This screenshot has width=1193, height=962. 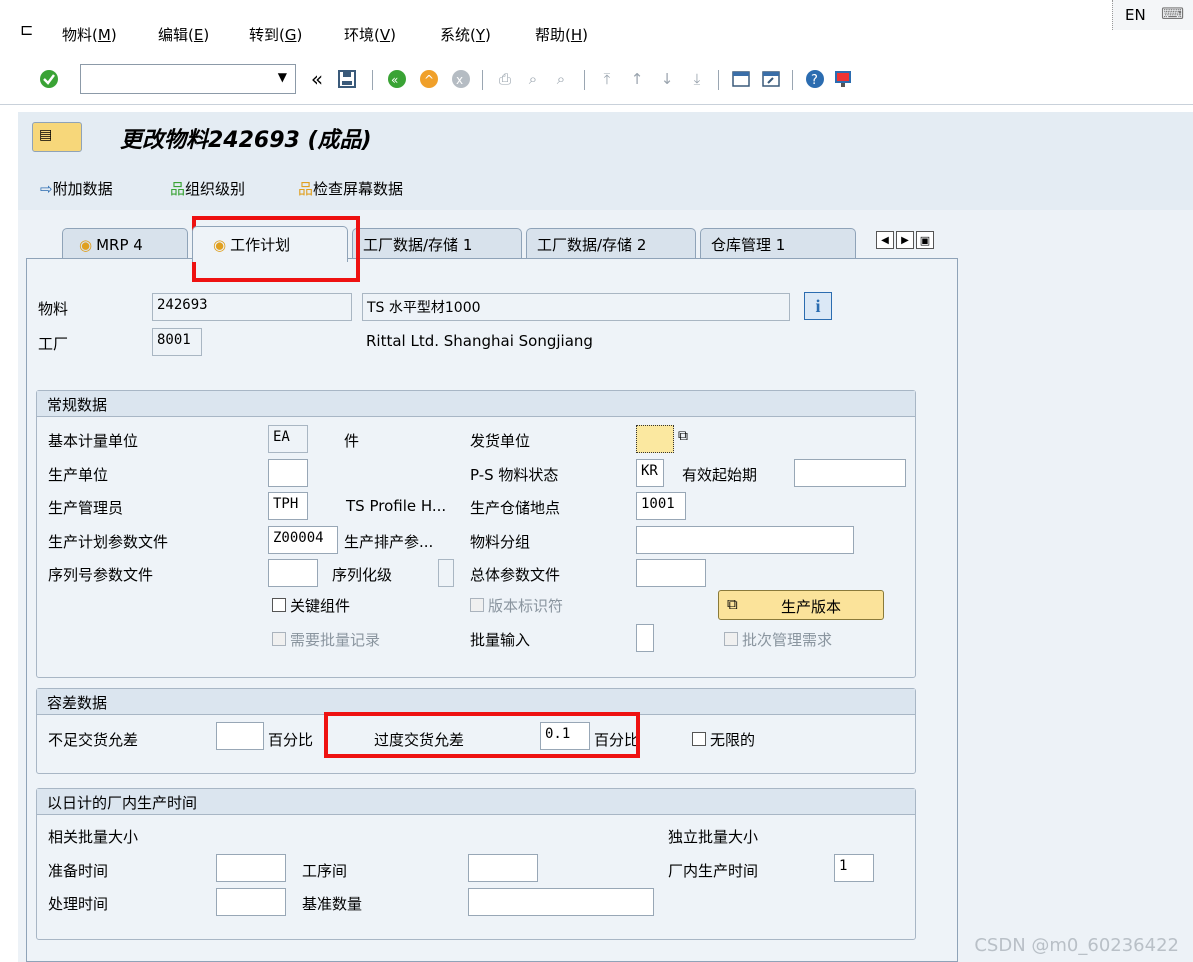 I want to click on check-screen-data-button: 品检查屏幕数据, so click(x=350, y=188).